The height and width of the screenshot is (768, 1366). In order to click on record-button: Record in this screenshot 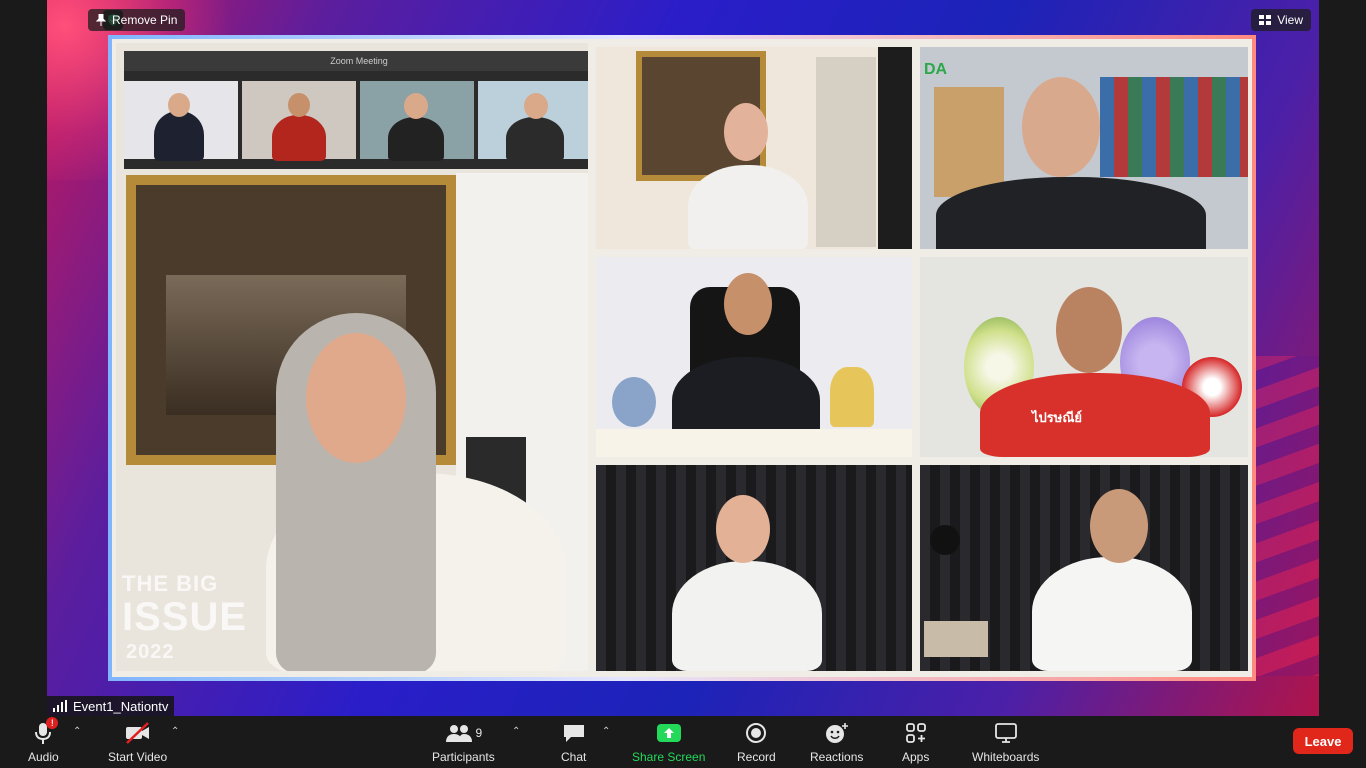, I will do `click(756, 742)`.